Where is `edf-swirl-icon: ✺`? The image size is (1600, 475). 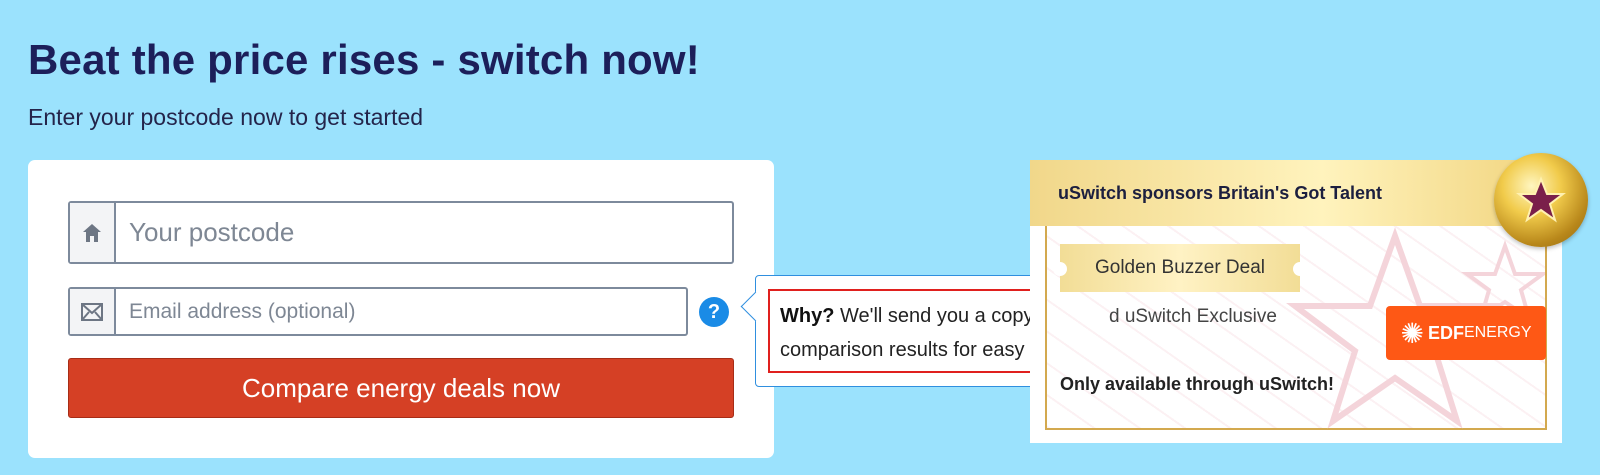 edf-swirl-icon: ✺ is located at coordinates (1412, 333).